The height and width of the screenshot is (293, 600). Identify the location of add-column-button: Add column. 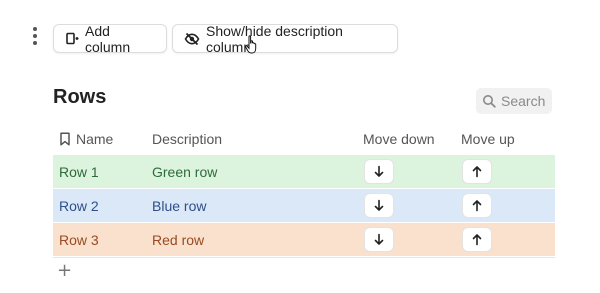
(110, 38).